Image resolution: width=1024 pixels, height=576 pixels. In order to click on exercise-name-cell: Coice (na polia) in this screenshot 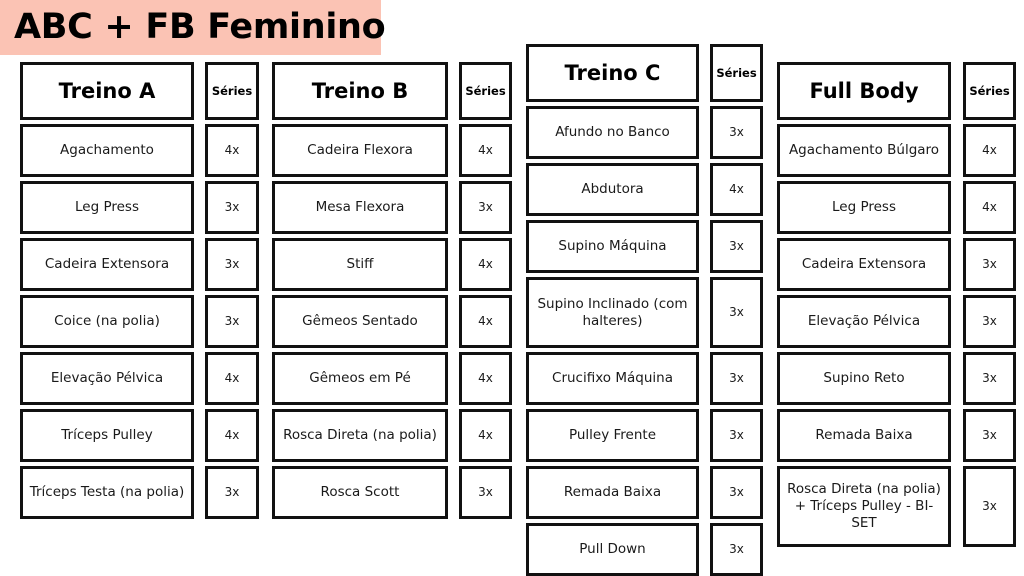, I will do `click(107, 321)`.